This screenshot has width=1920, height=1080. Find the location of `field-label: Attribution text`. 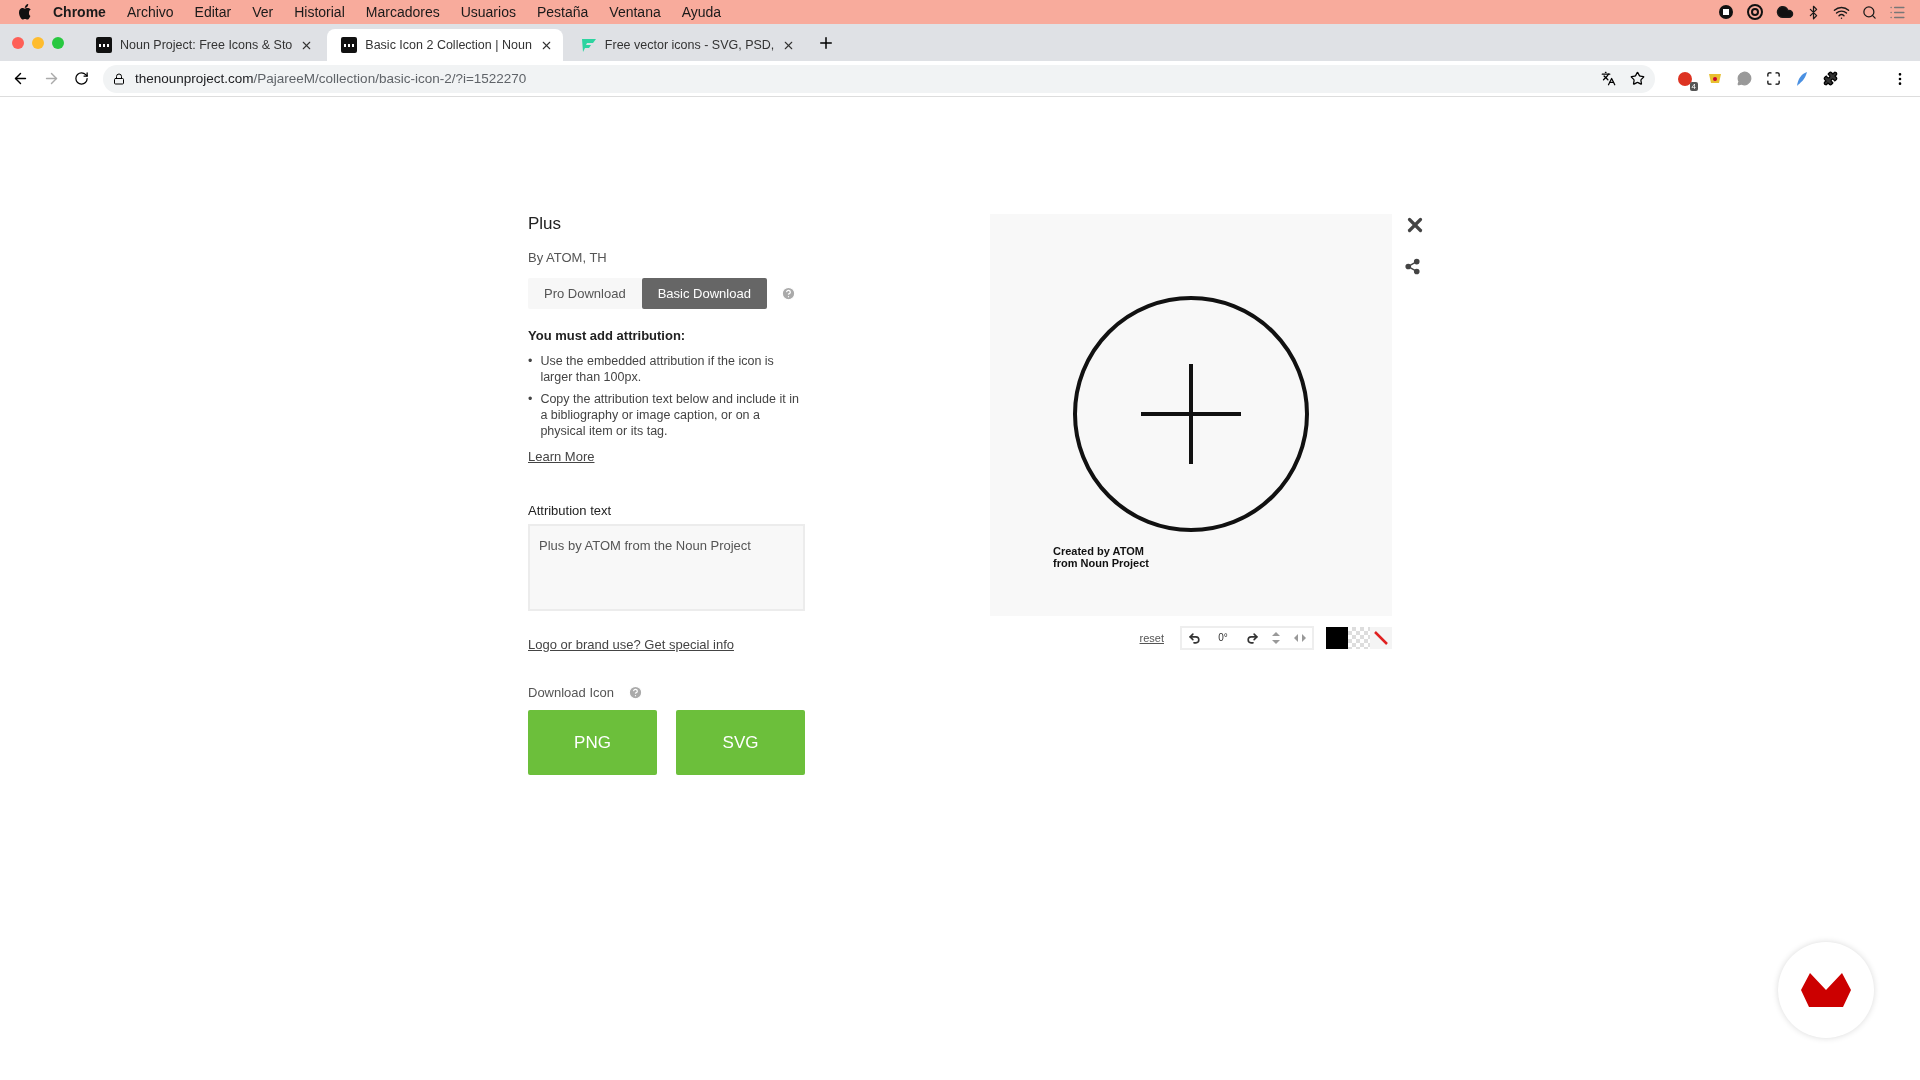

field-label: Attribution text is located at coordinates (570, 510).